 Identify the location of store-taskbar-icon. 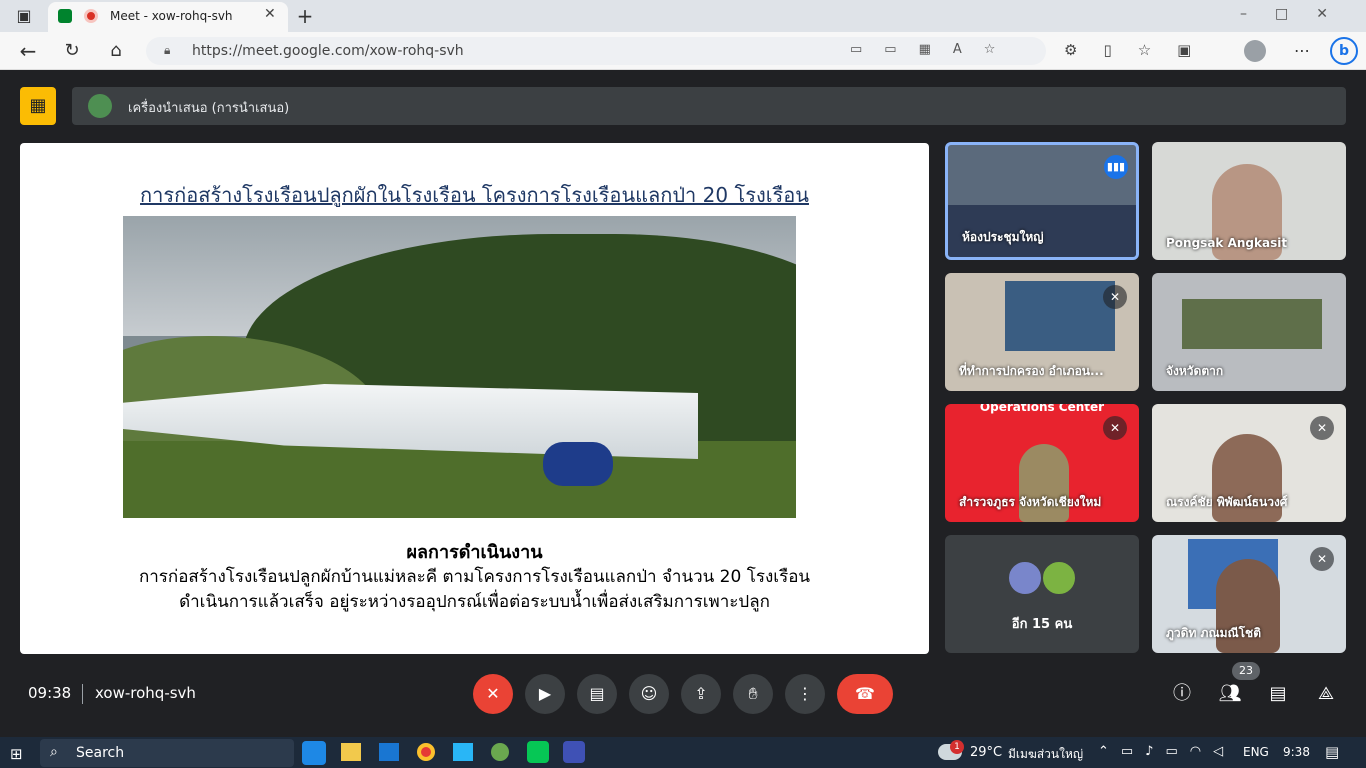
(463, 752).